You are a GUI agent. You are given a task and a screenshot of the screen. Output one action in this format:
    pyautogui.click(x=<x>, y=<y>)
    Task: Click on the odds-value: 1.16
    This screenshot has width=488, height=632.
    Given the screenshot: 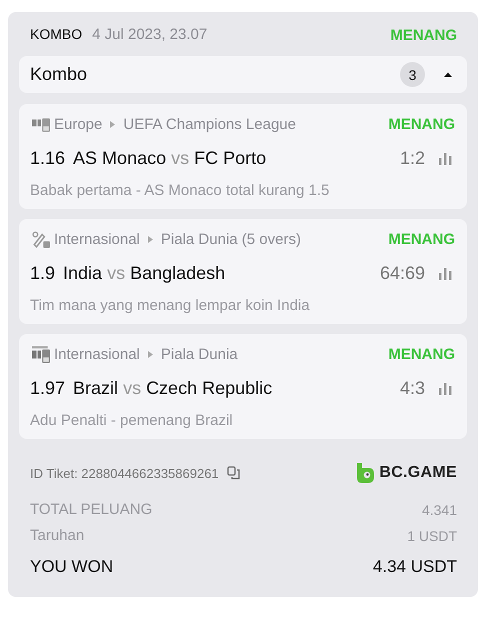 What is the action you would take?
    pyautogui.click(x=48, y=158)
    